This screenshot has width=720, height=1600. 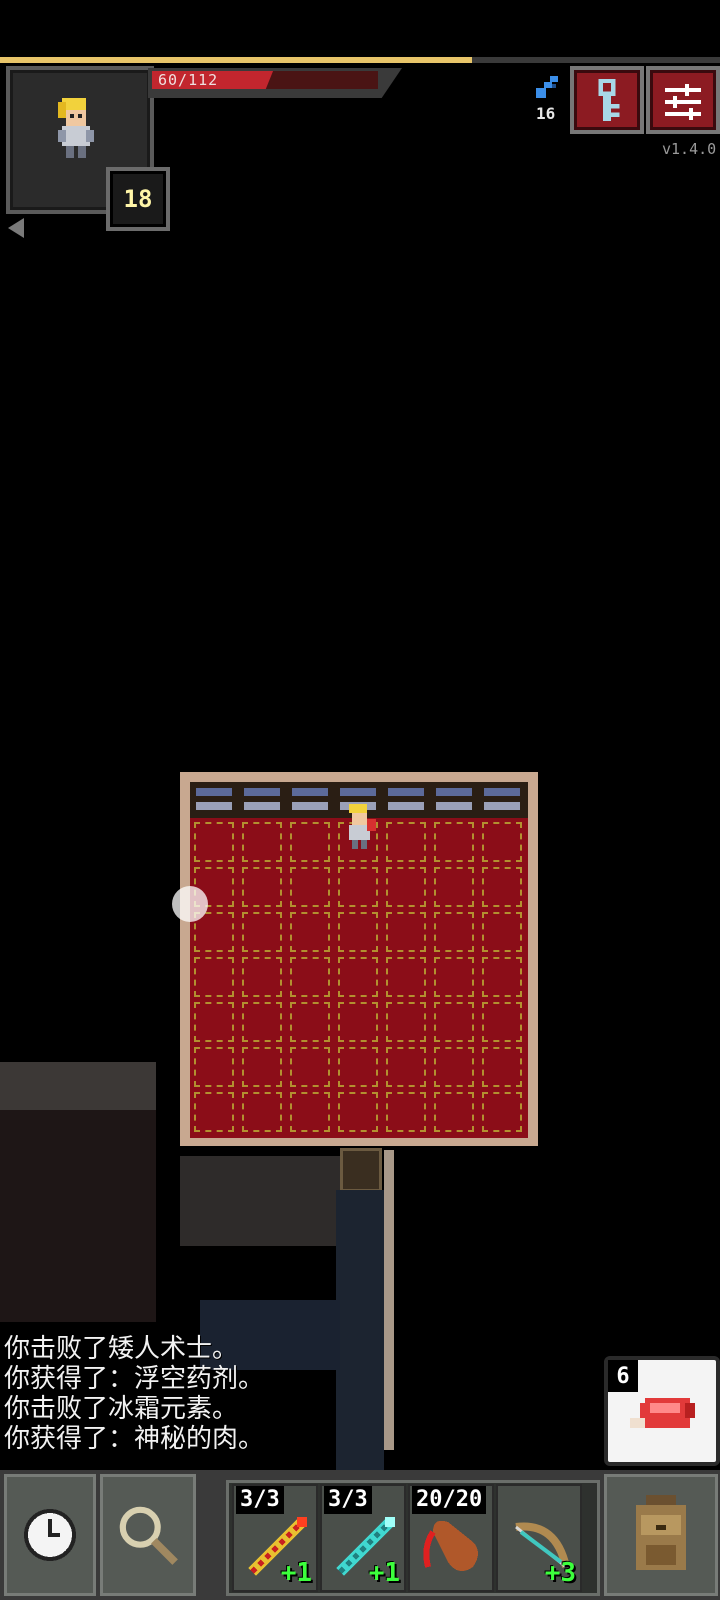 I want to click on menu-button, so click(x=683, y=100).